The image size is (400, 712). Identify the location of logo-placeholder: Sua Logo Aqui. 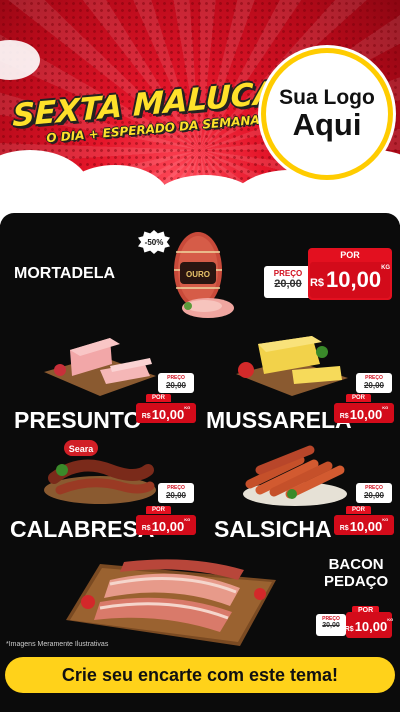
(327, 114).